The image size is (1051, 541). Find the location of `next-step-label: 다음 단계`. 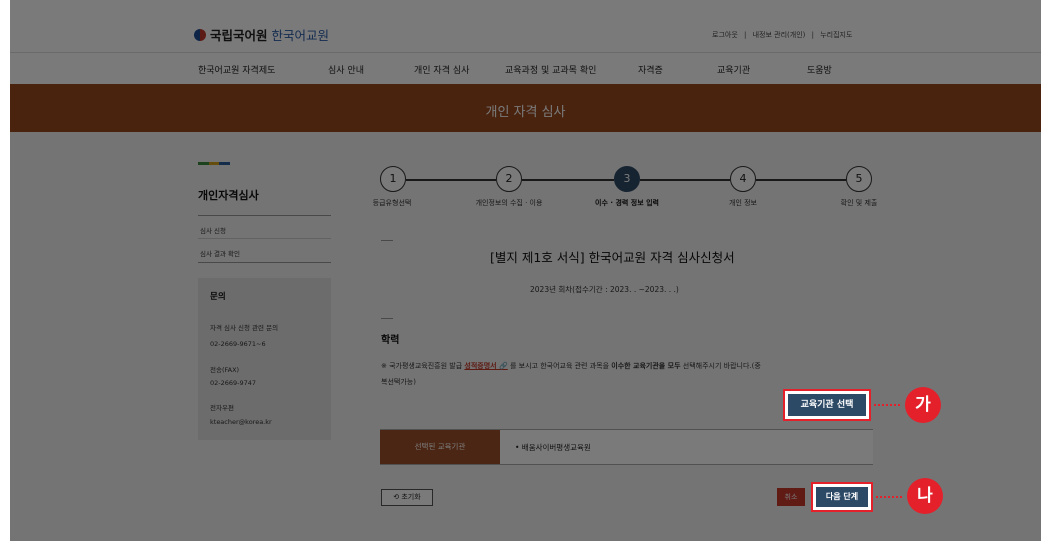

next-step-label: 다음 단계 is located at coordinates (842, 497).